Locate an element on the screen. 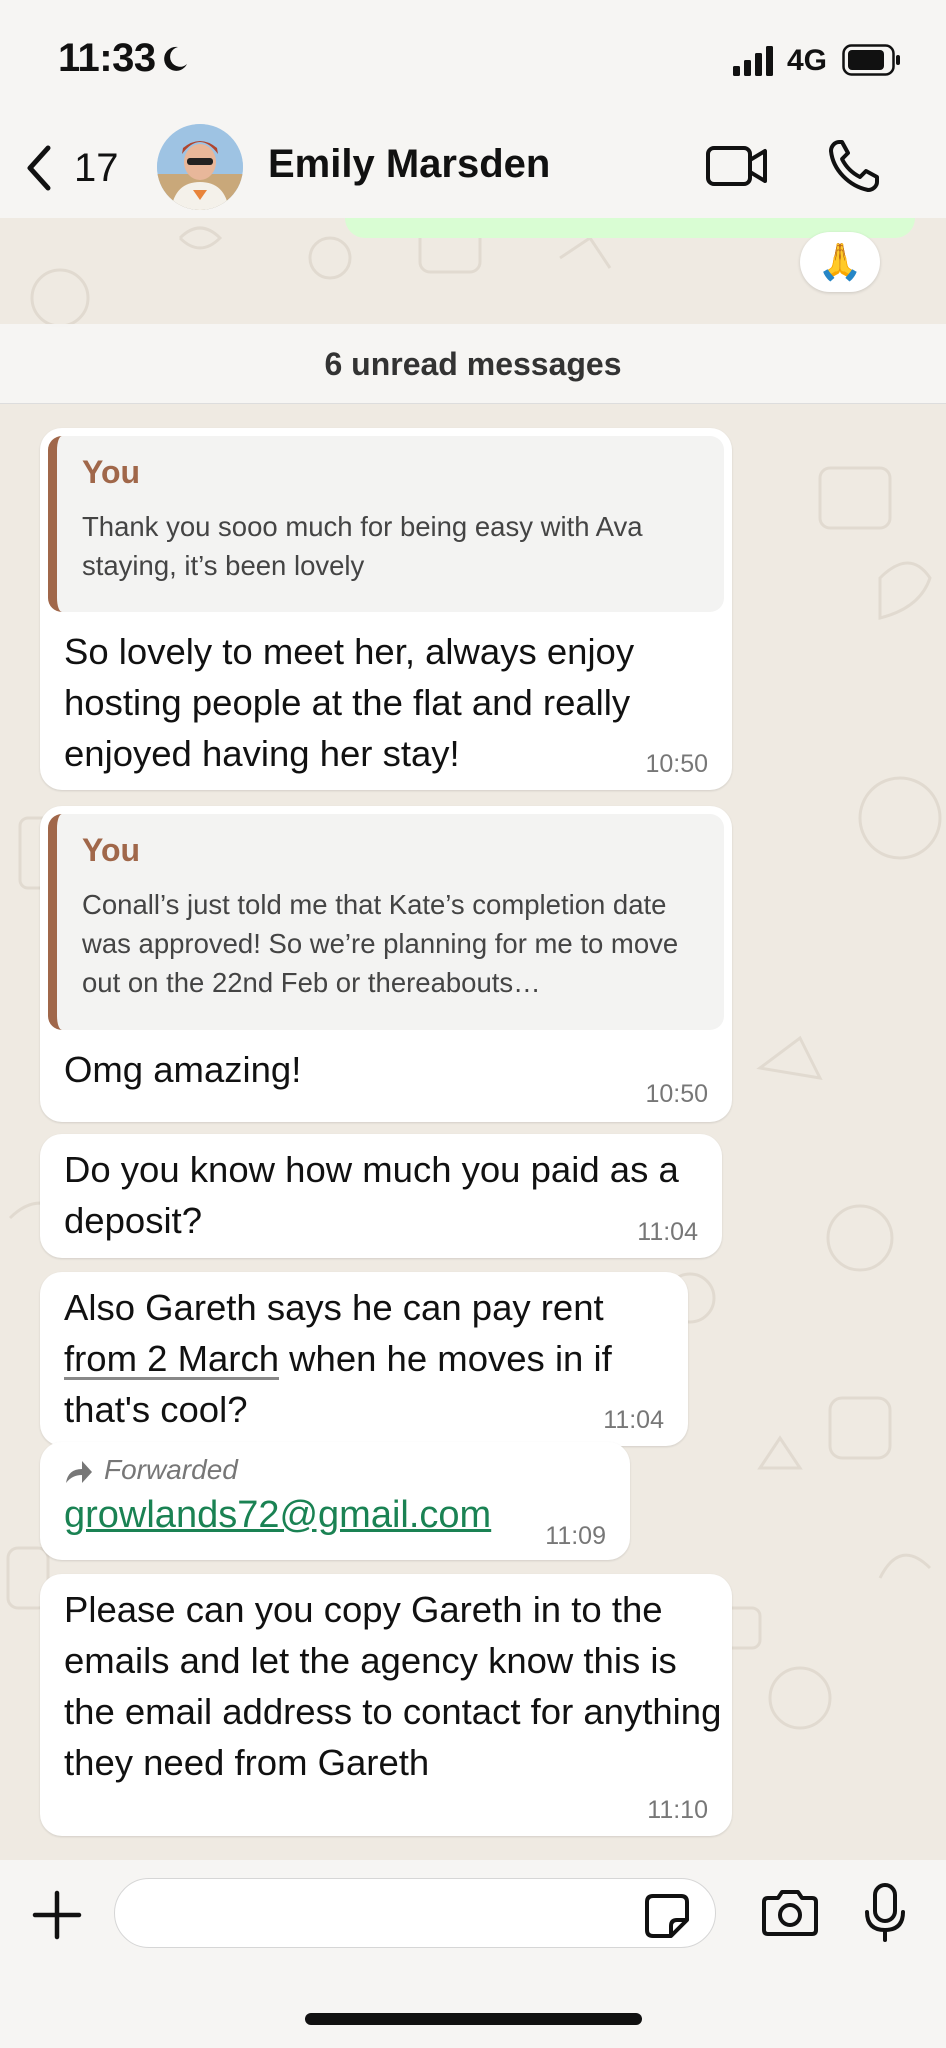 Image resolution: width=946 pixels, height=2048 pixels. status-time: 11:33 is located at coordinates (107, 58).